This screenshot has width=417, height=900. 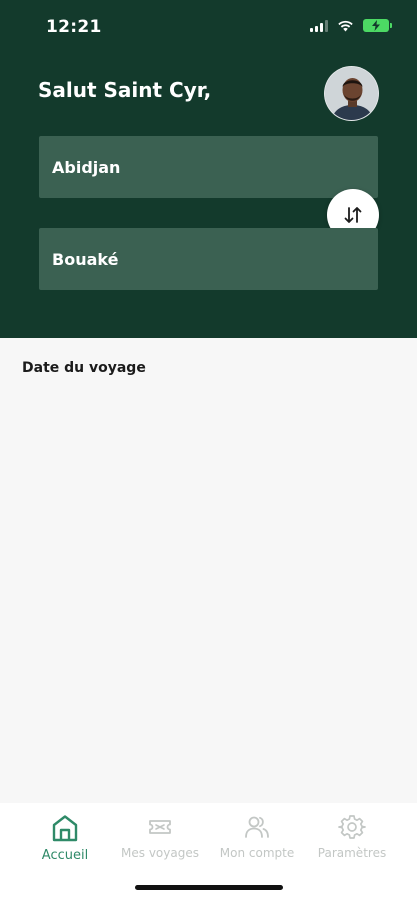 What do you see at coordinates (86, 167) in the screenshot?
I see `departure-city-value: Abidjan` at bounding box center [86, 167].